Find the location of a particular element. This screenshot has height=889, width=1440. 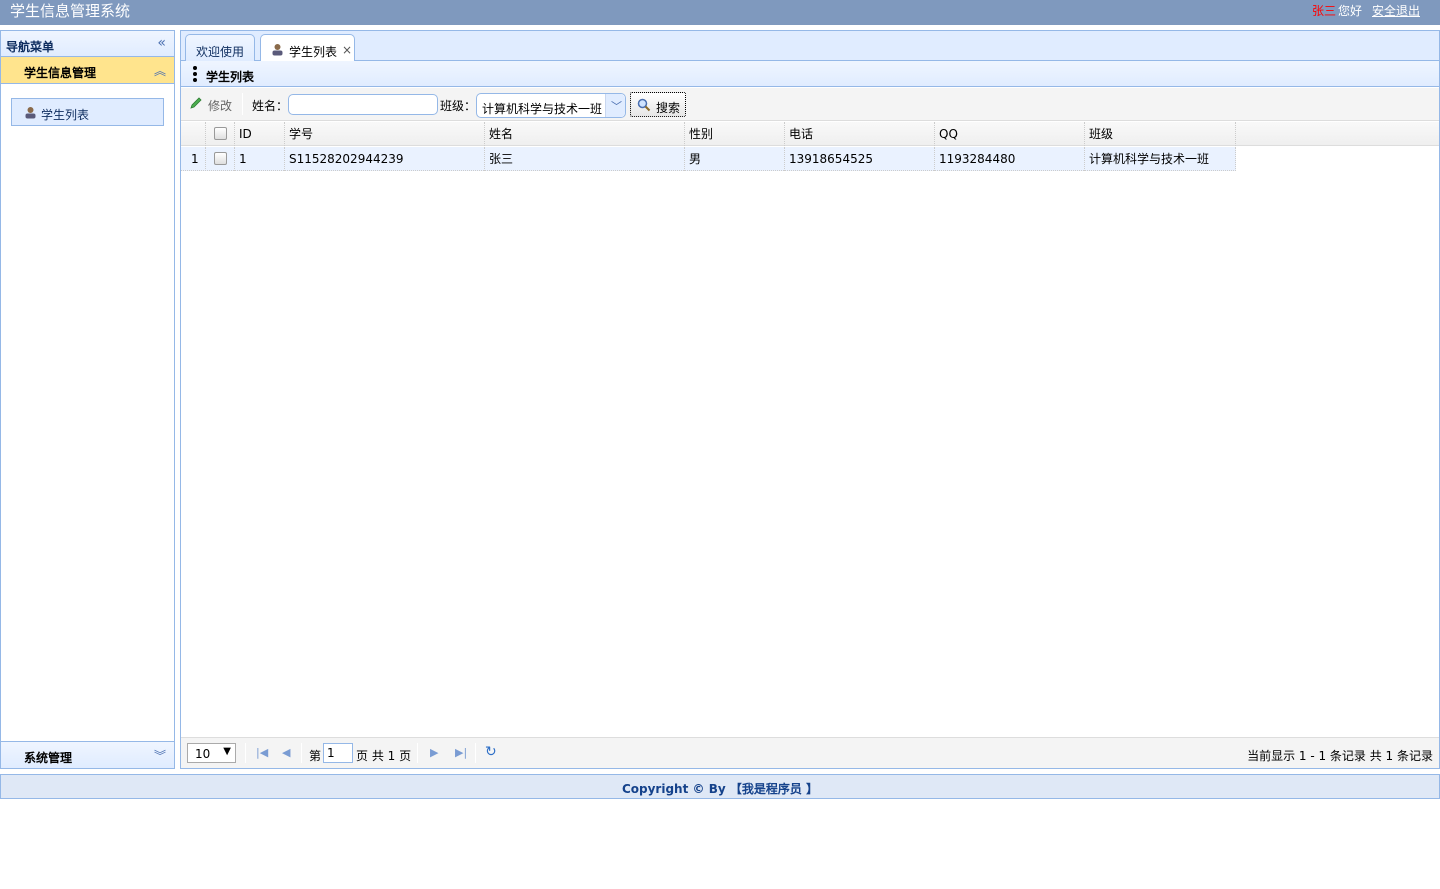

cell-id: 1 is located at coordinates (260, 159).